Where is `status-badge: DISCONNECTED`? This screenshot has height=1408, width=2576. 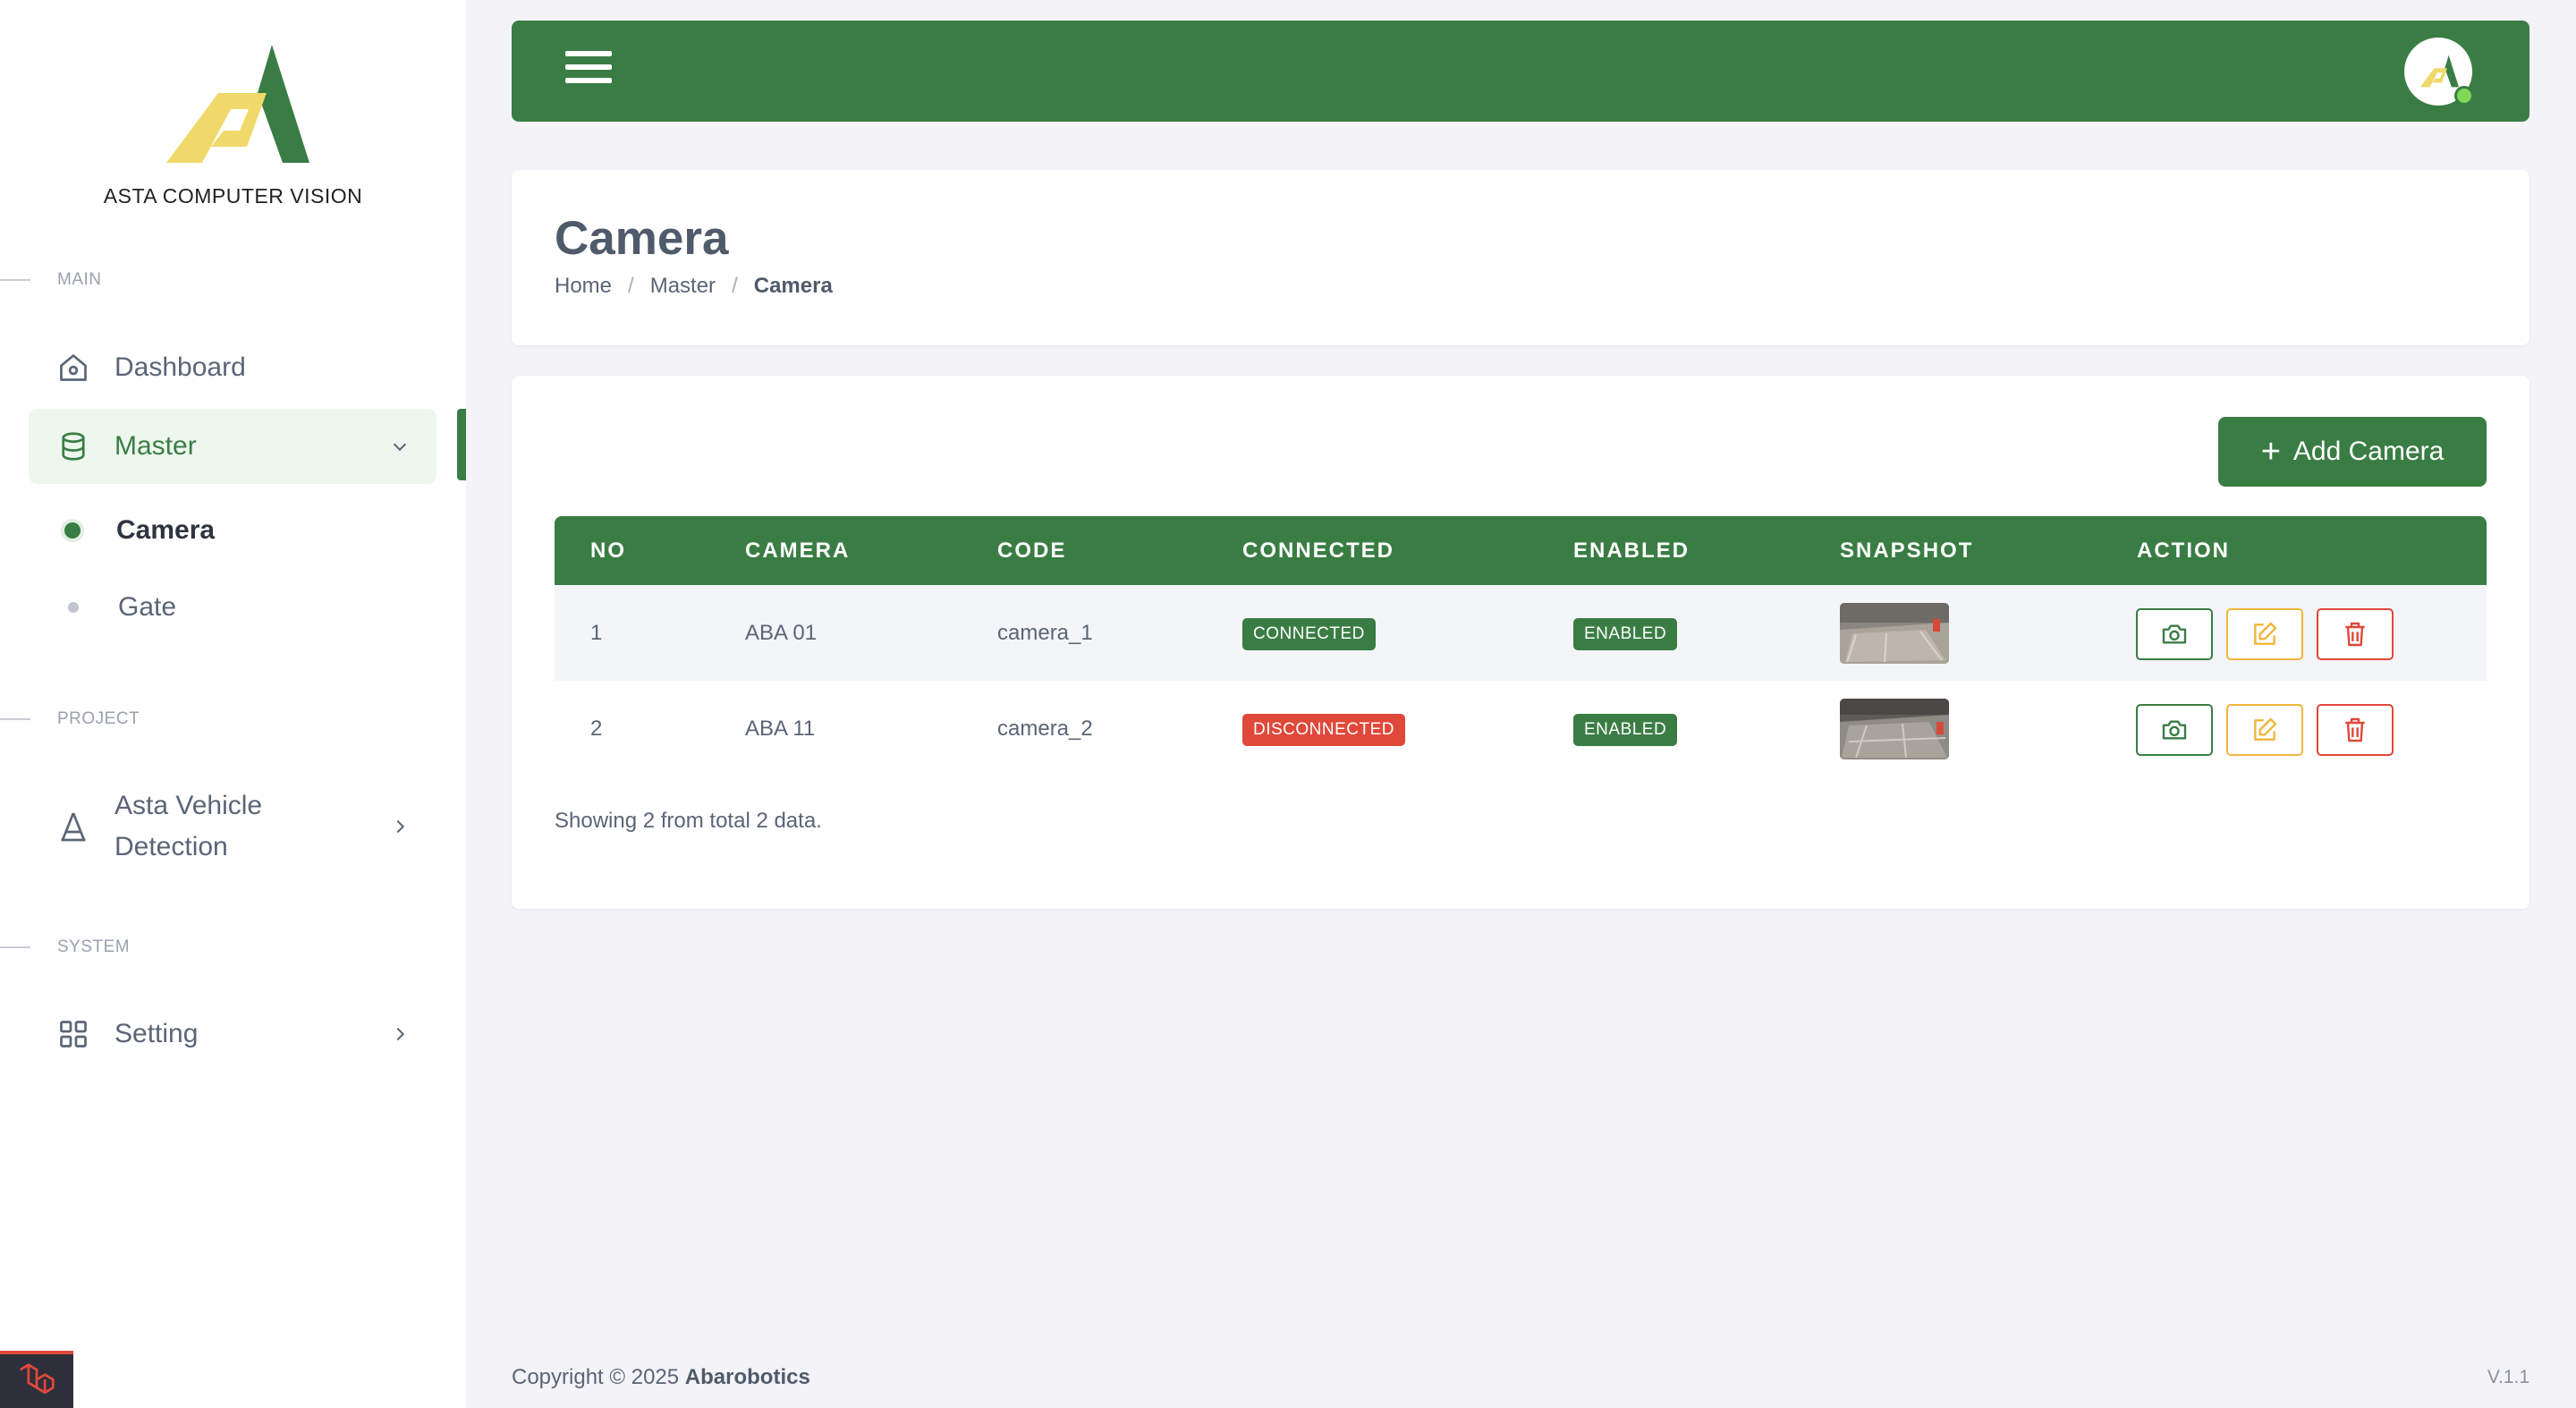
status-badge: DISCONNECTED is located at coordinates (1324, 729).